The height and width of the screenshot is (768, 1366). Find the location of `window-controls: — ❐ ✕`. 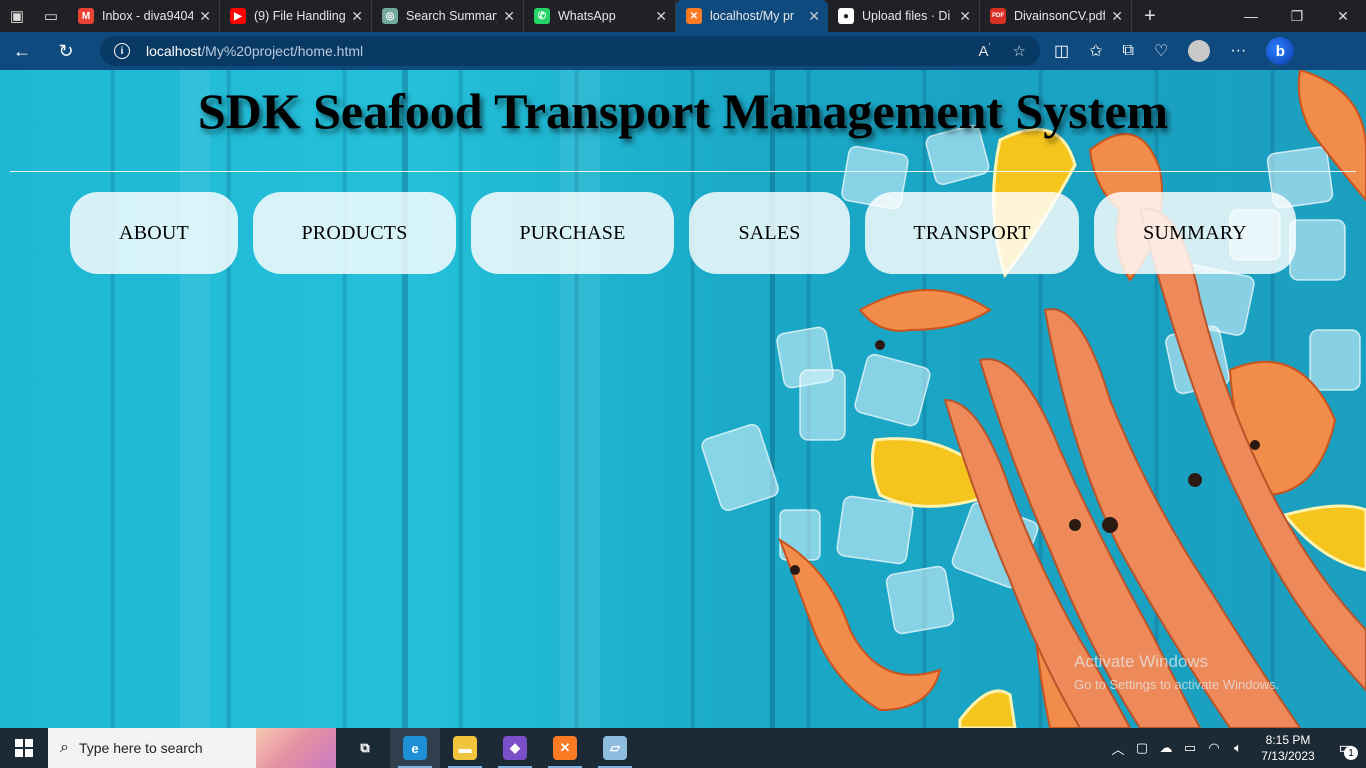

window-controls: — ❐ ✕ is located at coordinates (1297, 16).